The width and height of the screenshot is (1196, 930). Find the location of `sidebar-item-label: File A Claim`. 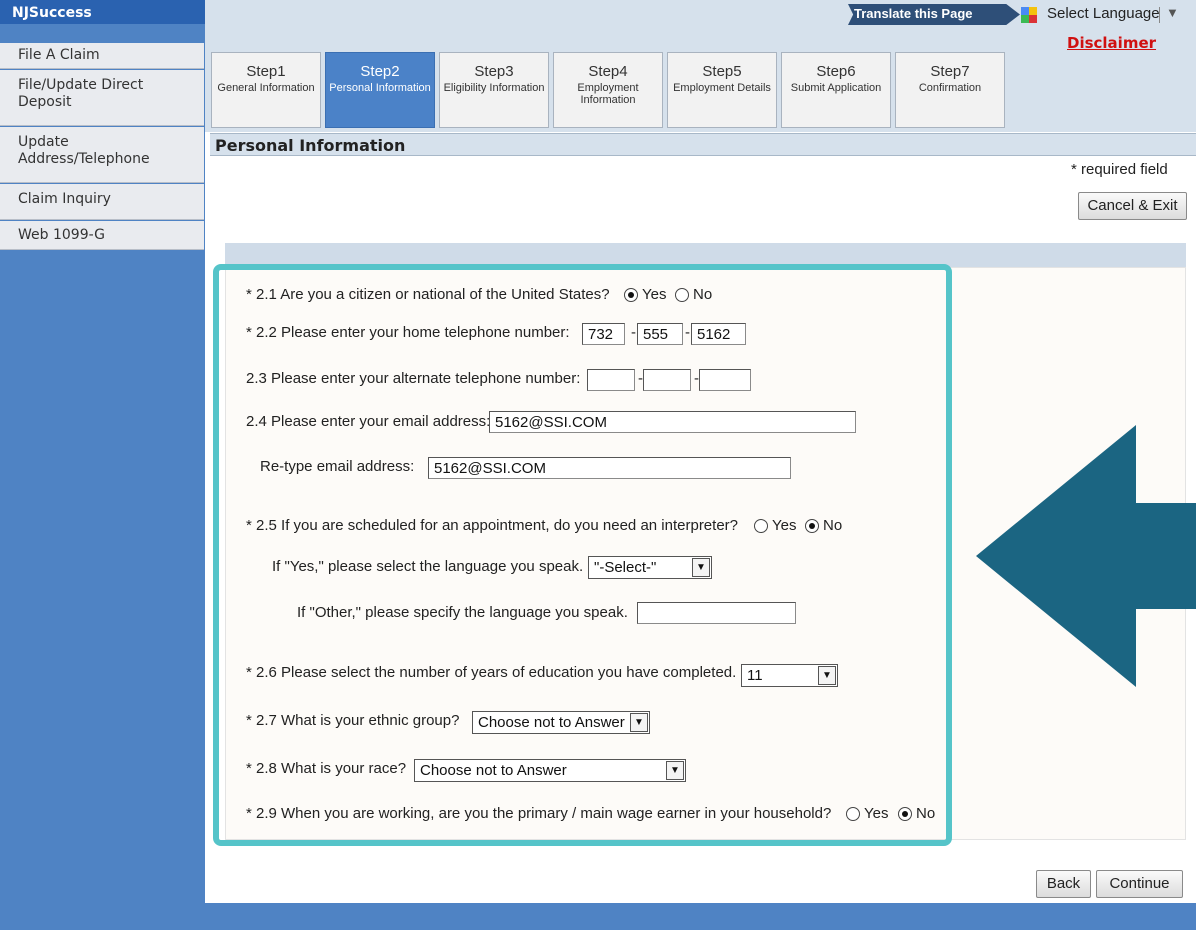

sidebar-item-label: File A Claim is located at coordinates (59, 55).